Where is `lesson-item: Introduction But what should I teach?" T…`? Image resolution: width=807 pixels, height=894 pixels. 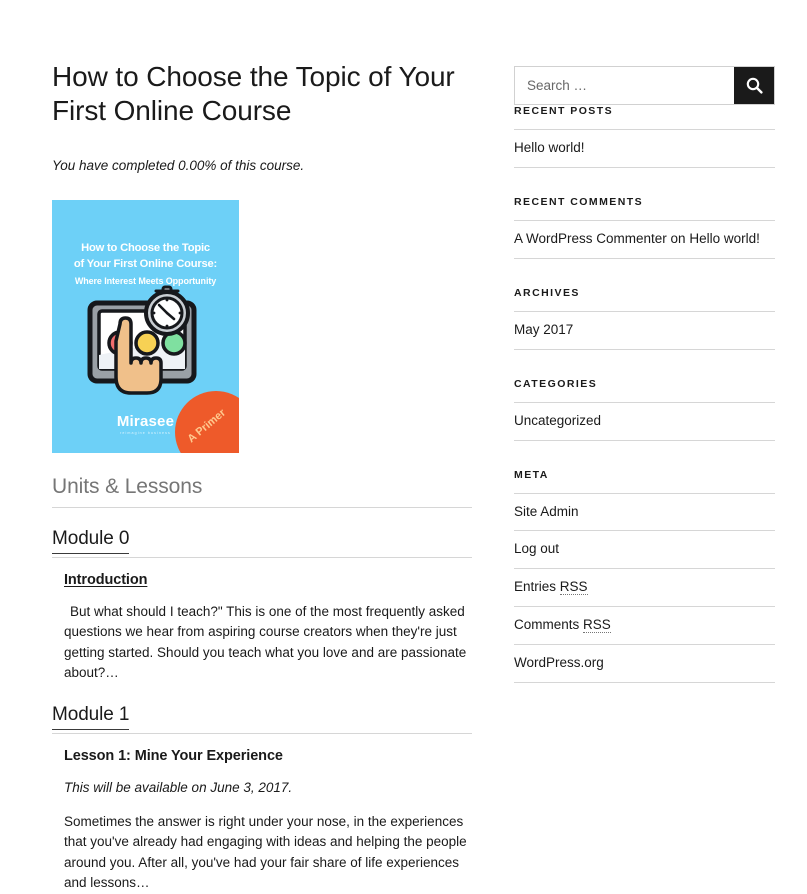
lesson-item: Introduction But what should I teach?" T… is located at coordinates (262, 628).